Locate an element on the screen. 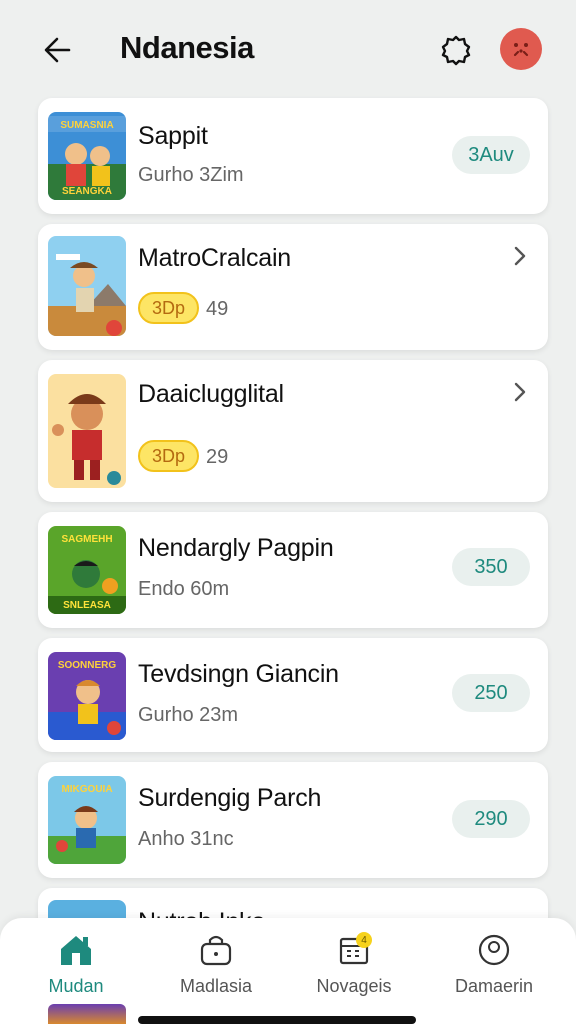 Image resolution: width=576 pixels, height=1024 pixels. thumbnail-text: MIKGOUIA is located at coordinates (86, 789).